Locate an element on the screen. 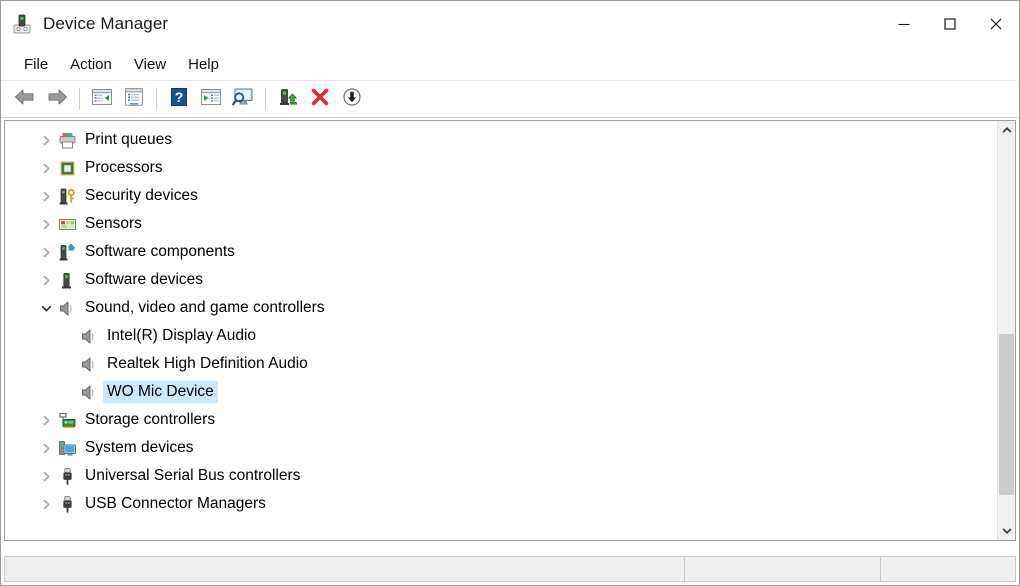  toolbar: ? is located at coordinates (510, 99).